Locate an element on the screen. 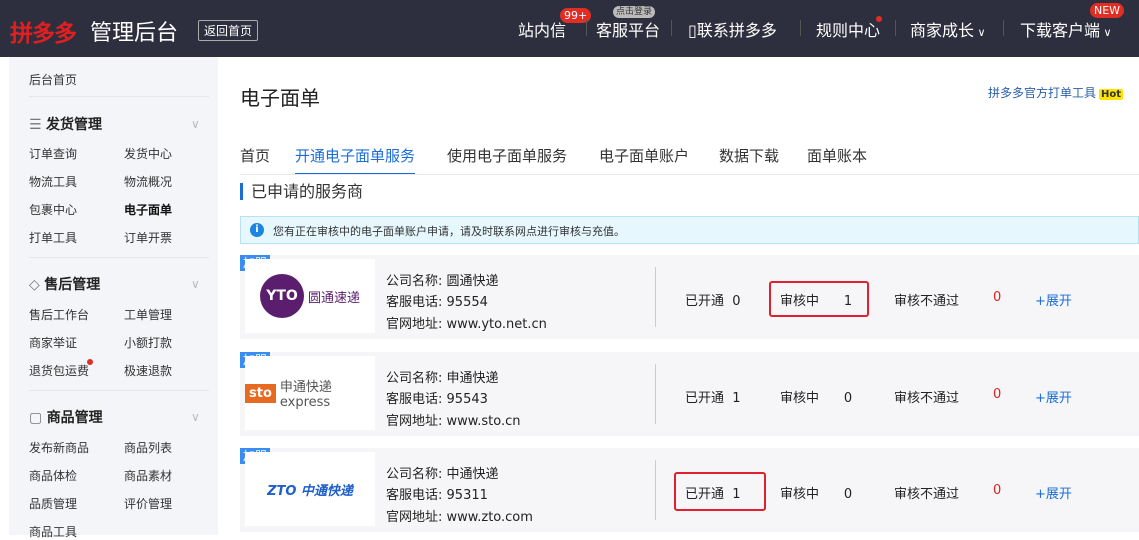  nav-customer-service: 客服平台 is located at coordinates (628, 29).